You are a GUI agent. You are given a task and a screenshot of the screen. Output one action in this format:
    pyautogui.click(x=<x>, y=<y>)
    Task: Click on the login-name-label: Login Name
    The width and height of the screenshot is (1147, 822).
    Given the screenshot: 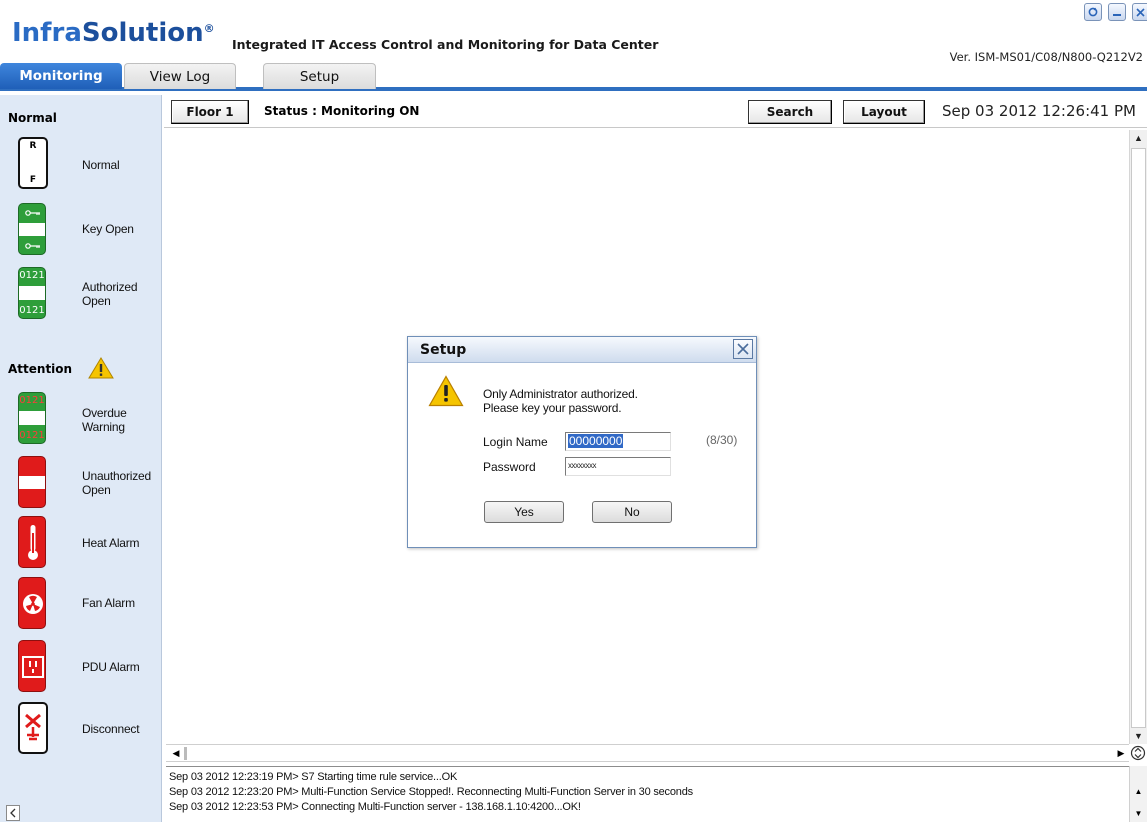 What is the action you would take?
    pyautogui.click(x=515, y=442)
    